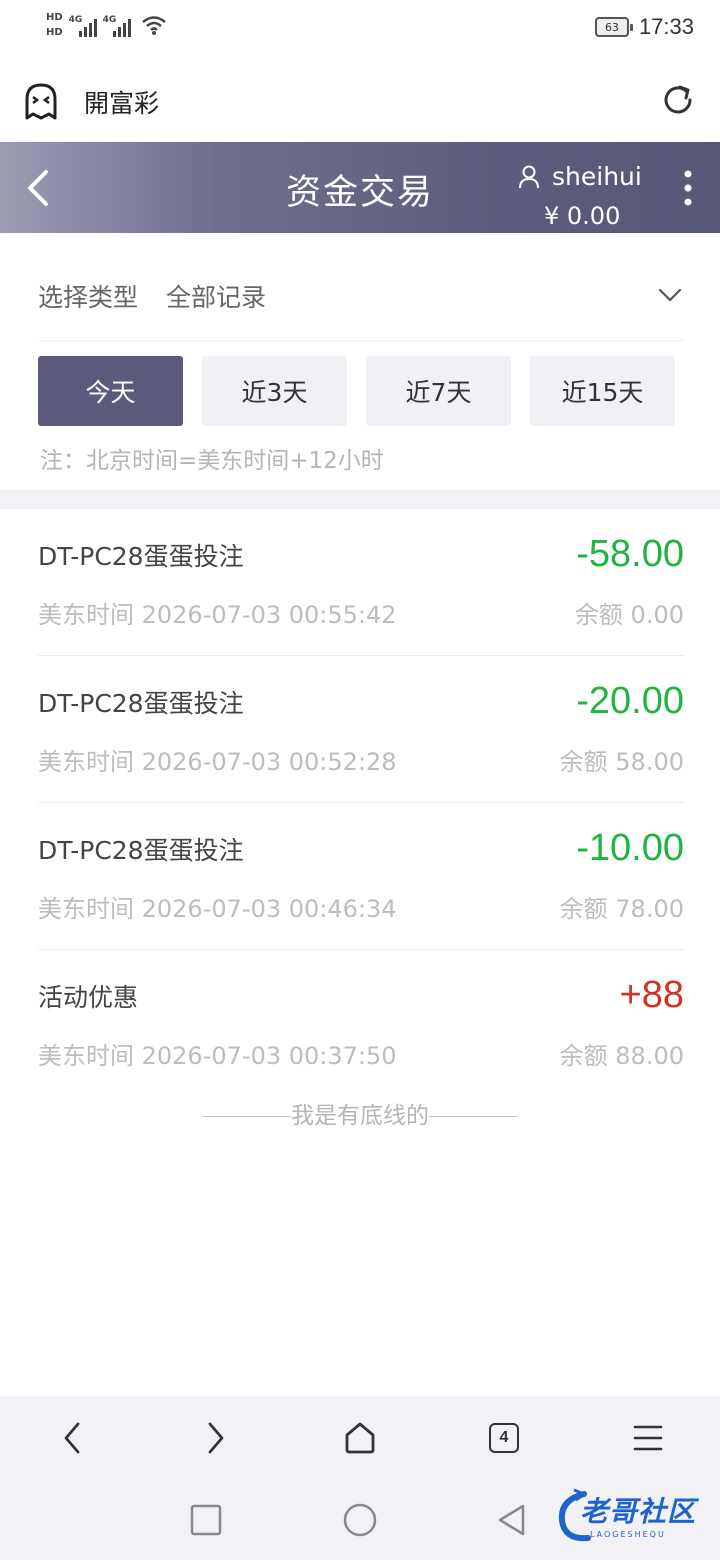  I want to click on wifi-icon, so click(153, 25).